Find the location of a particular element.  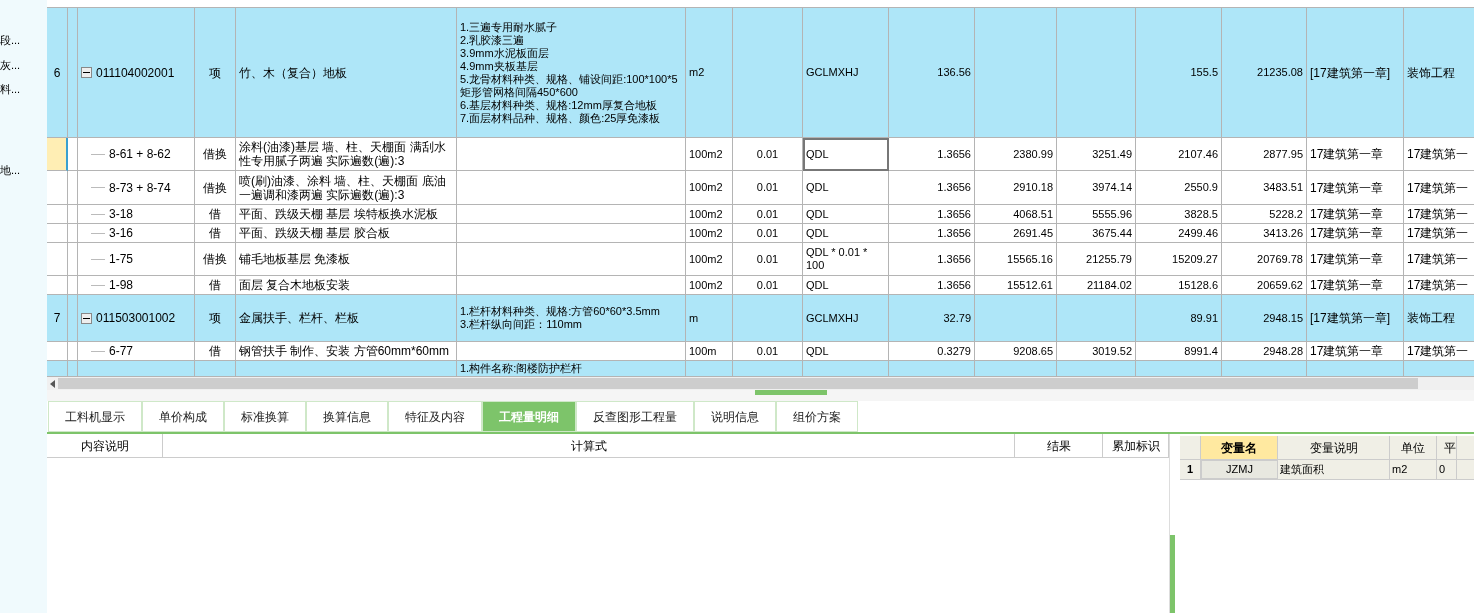

tab: 工料机显示 is located at coordinates (95, 416).